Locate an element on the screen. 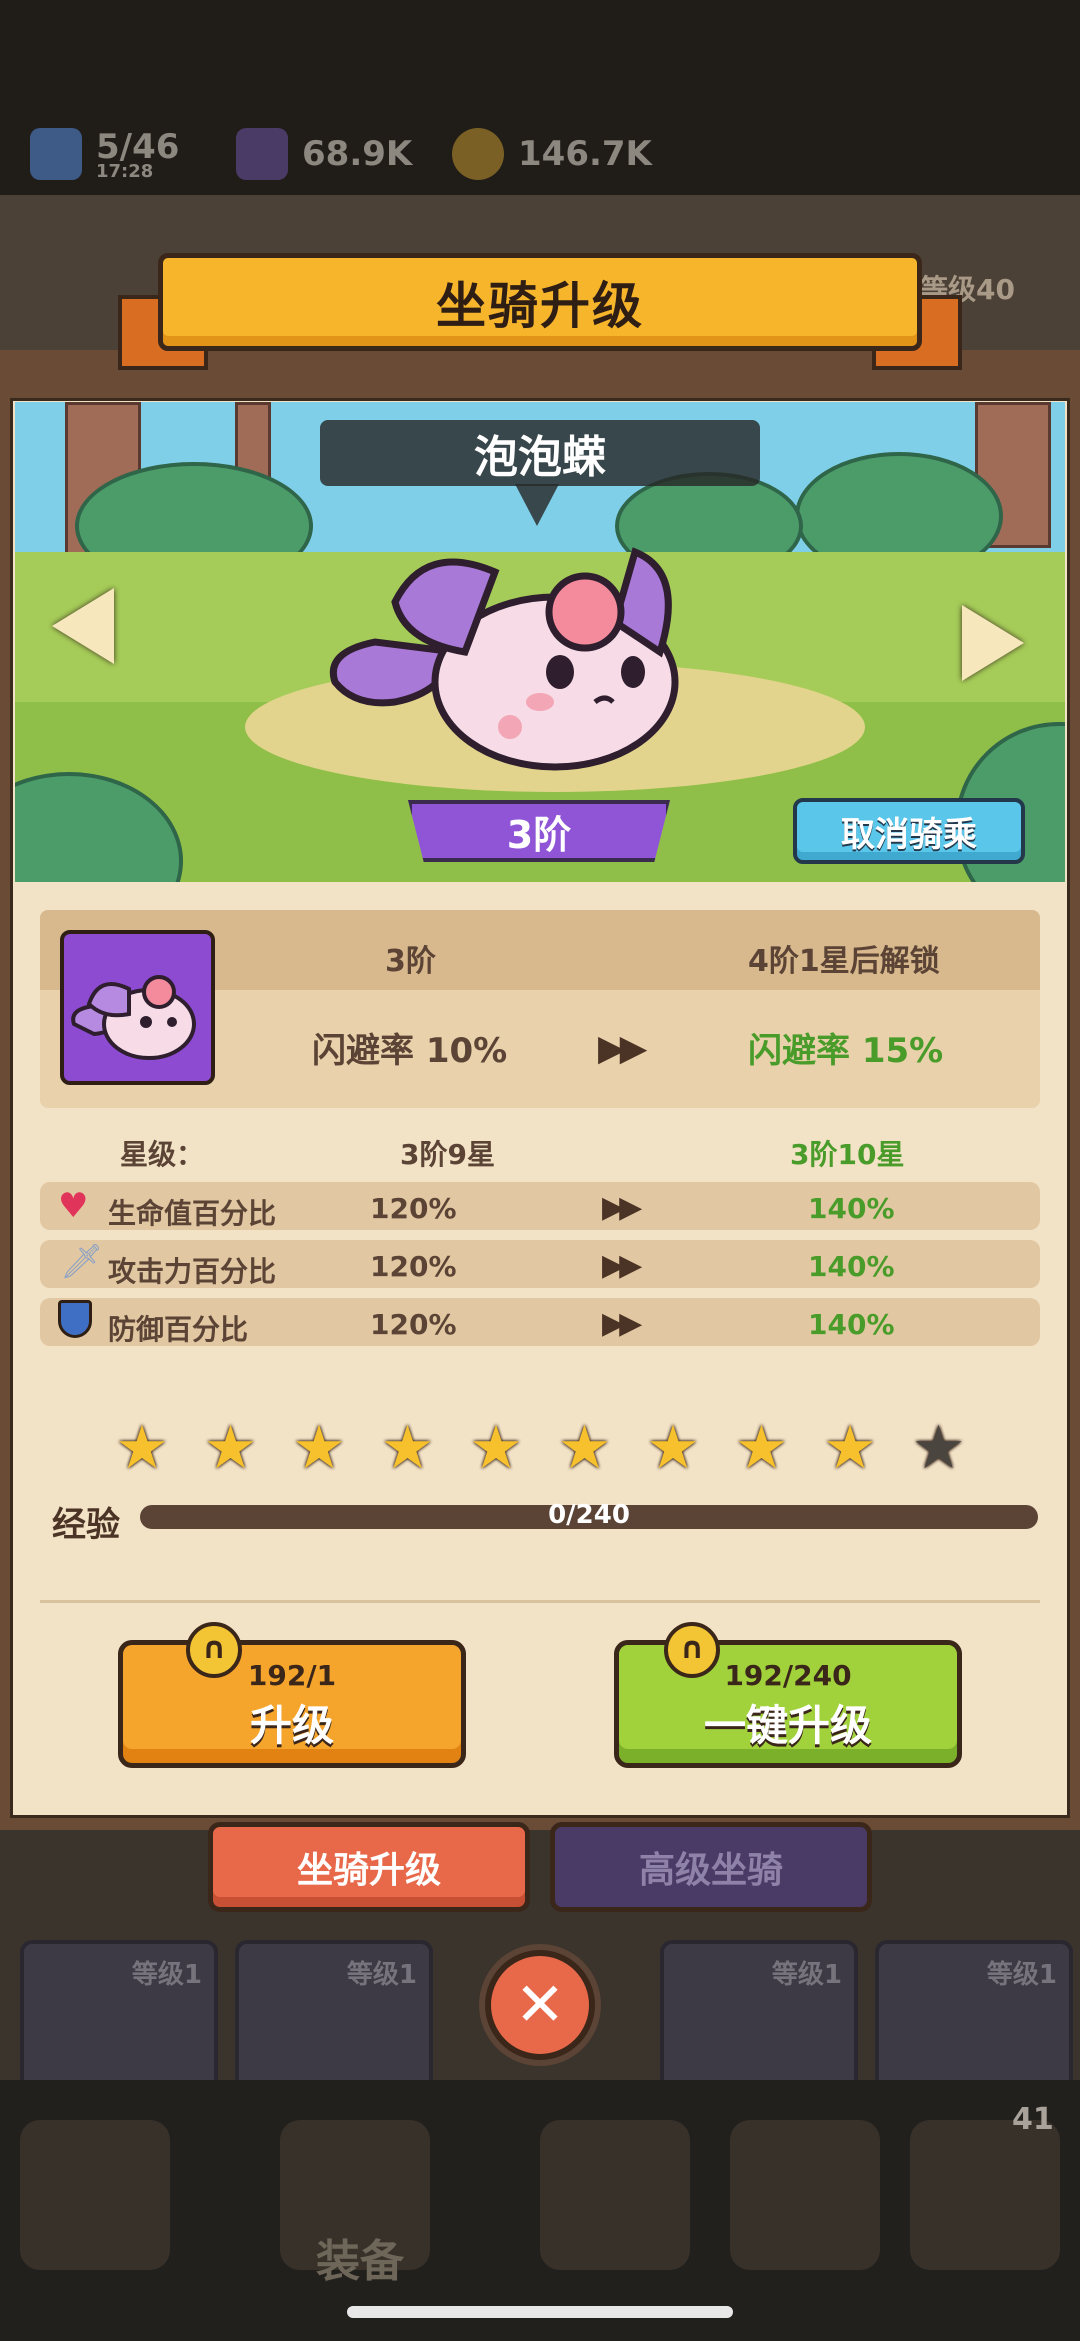  tier-tag: 3阶 is located at coordinates (539, 831).